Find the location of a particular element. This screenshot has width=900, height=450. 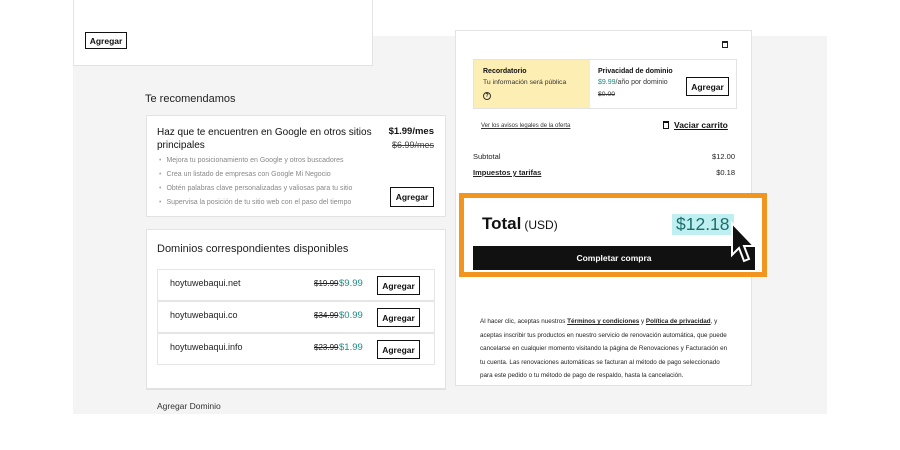

privacy-price-line: $9.99/año por dominio is located at coordinates (633, 82).